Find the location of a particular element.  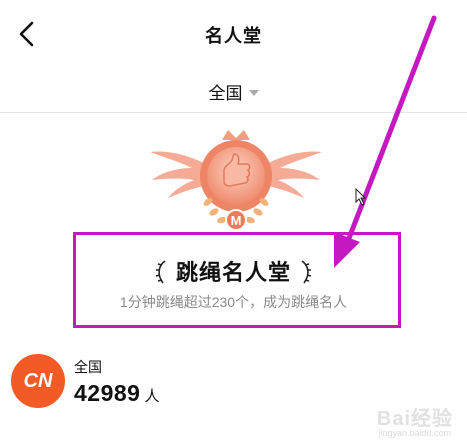

mouse-cursor-icon is located at coordinates (361, 197).